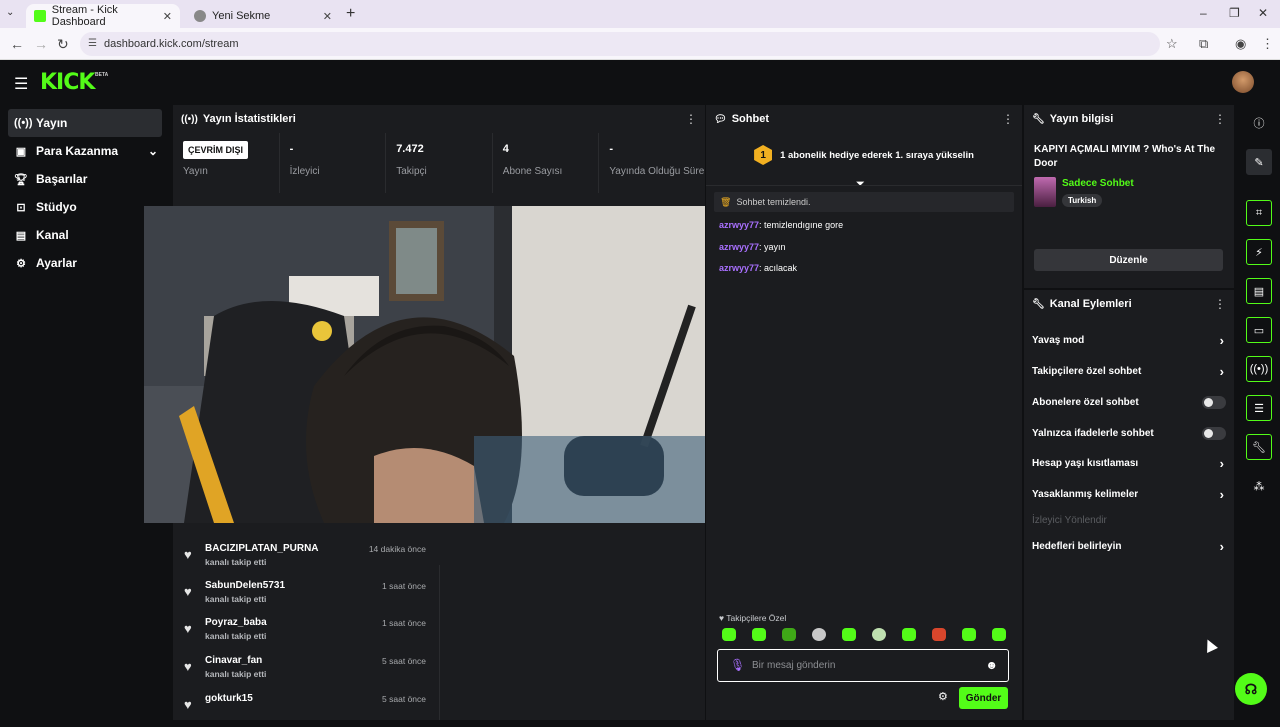  Describe the element at coordinates (1267, 44) in the screenshot. I see `browser-menu-icon: ⋮` at that location.